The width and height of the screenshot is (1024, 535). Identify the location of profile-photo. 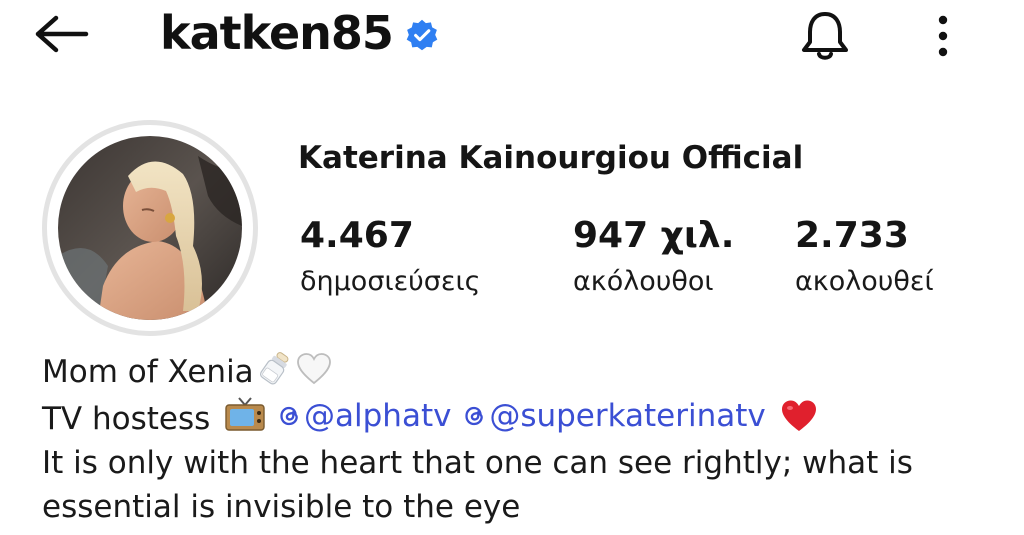
(150, 228).